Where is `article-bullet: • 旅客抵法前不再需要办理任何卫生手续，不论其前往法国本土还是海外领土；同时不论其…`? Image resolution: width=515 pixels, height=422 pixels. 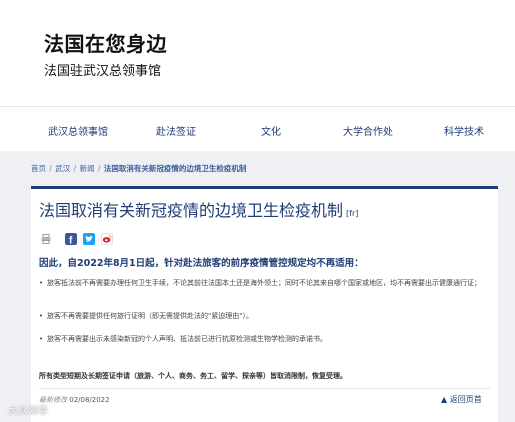
article-bullet: • 旅客抵法前不再需要办理任何卫生手续，不论其前往法国本土还是海外领土；同时不论其… is located at coordinates (264, 283).